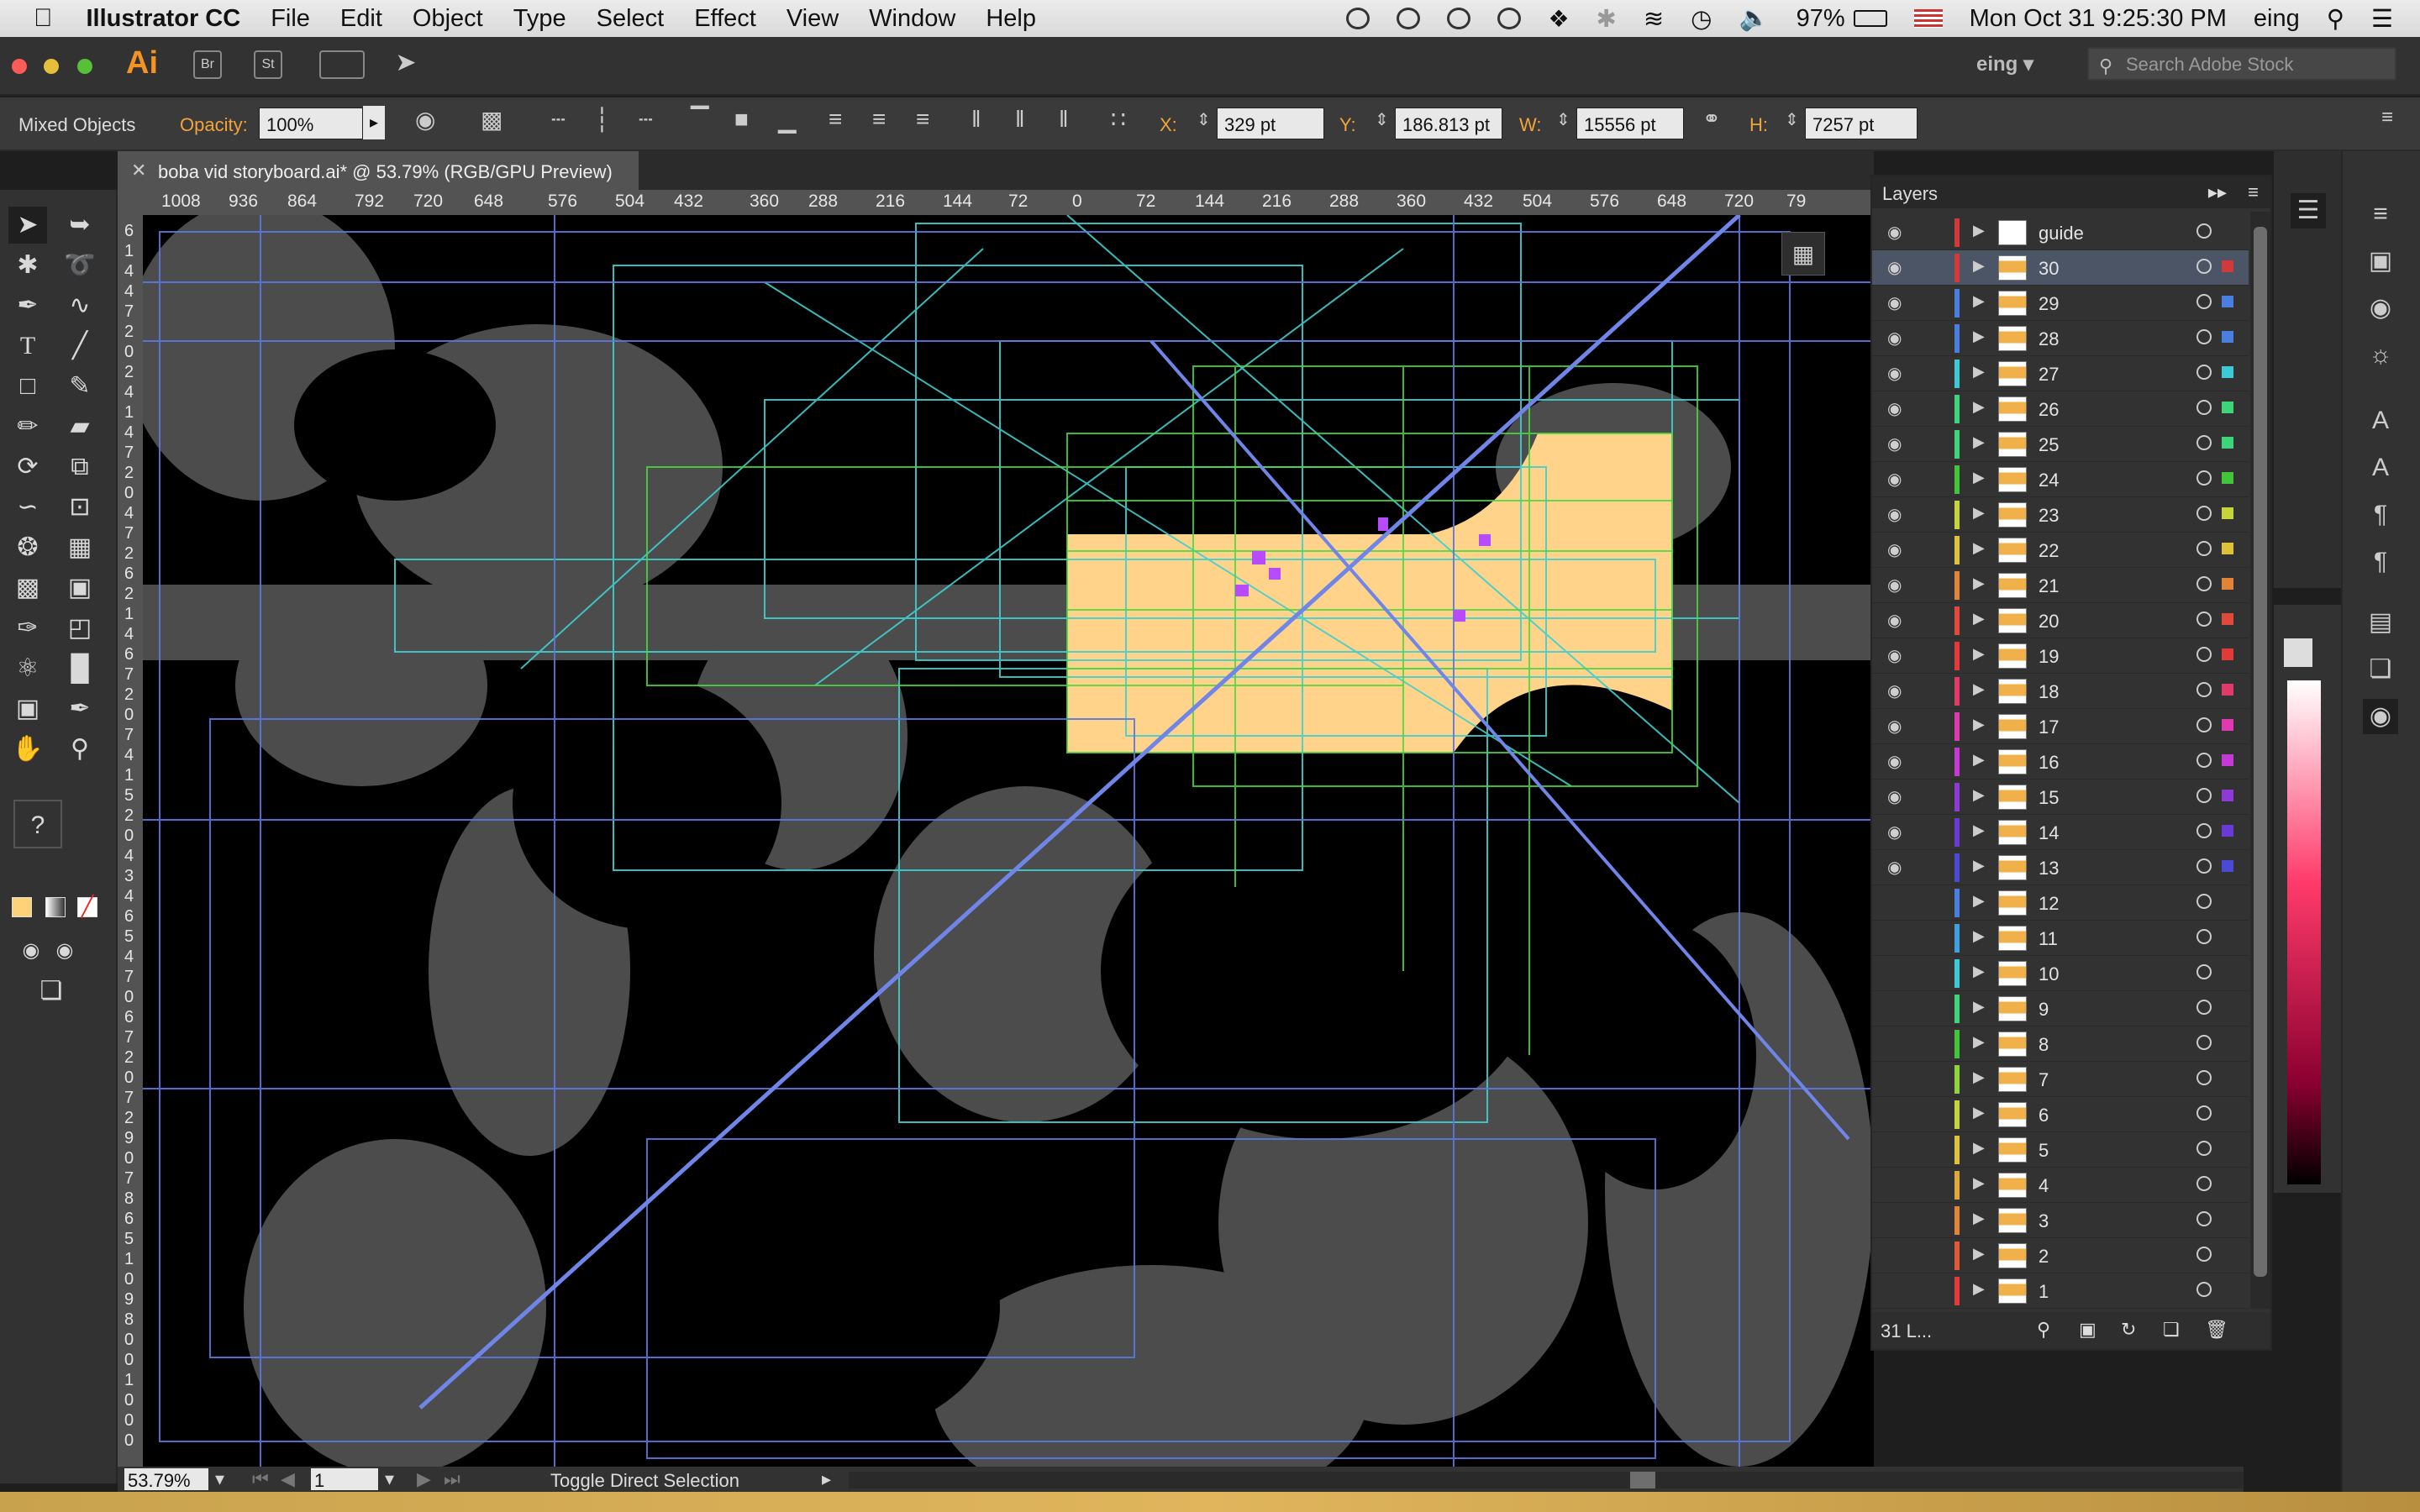 Image resolution: width=2420 pixels, height=1512 pixels. I want to click on next-artboard-icon: ▶, so click(424, 1479).